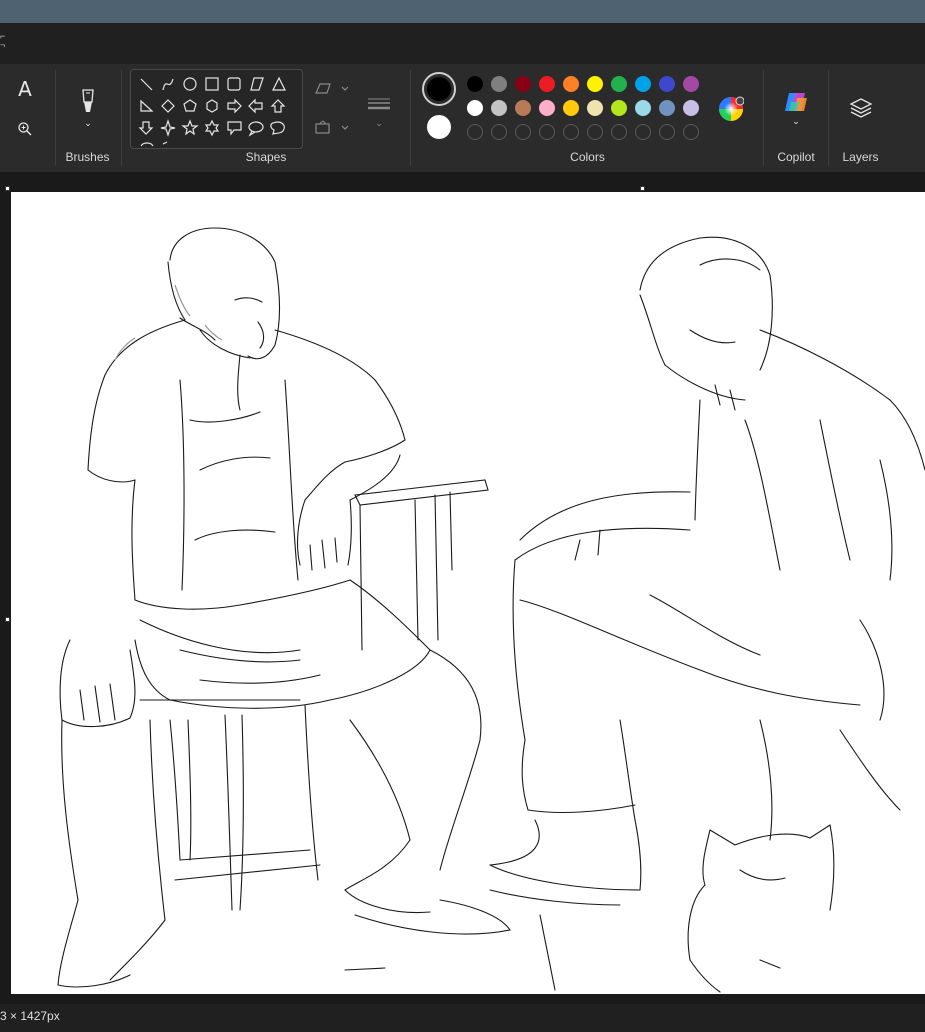 The image size is (925, 1032). I want to click on menu-bar, so click(462, 43).